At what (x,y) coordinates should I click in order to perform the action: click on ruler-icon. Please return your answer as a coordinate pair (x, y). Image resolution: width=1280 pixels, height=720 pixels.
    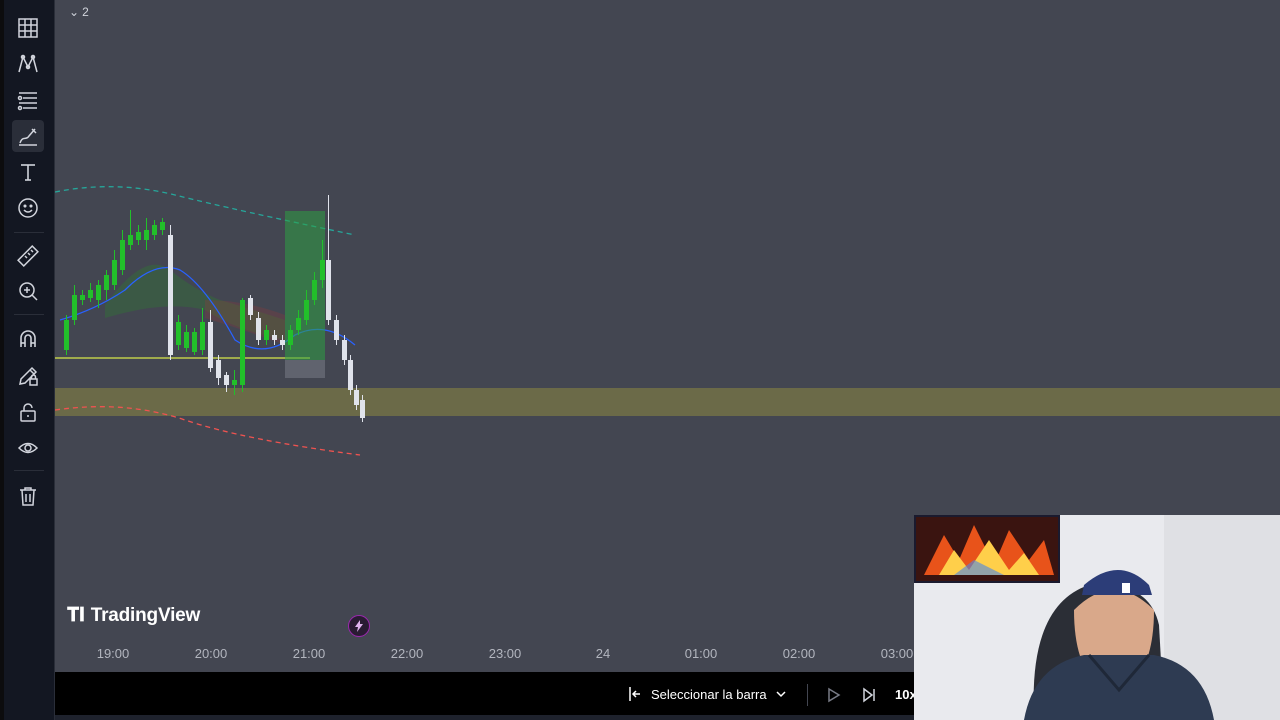
    Looking at the image, I should click on (28, 256).